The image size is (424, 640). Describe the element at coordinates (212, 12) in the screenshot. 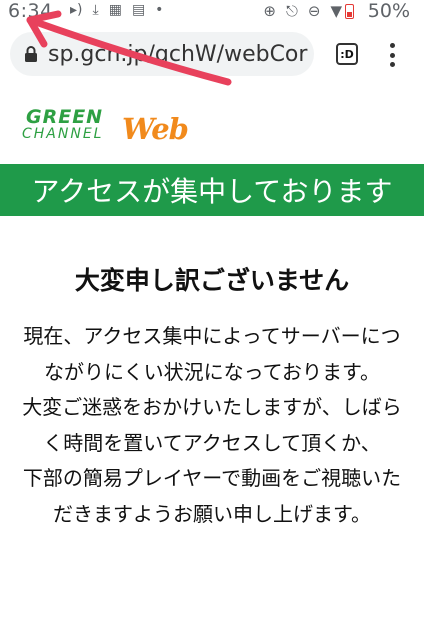

I see `status-bar: 6:34 ▸) ⤓ ▦ ▤ • ⊕ ⎋ ⊖ ▼ 50%` at that location.